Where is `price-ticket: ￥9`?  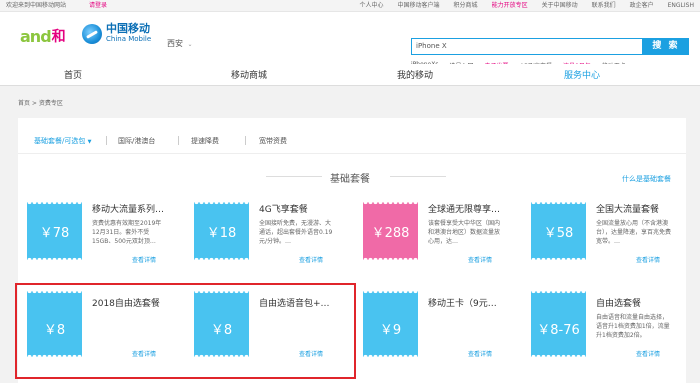 price-ticket: ￥9 is located at coordinates (390, 324).